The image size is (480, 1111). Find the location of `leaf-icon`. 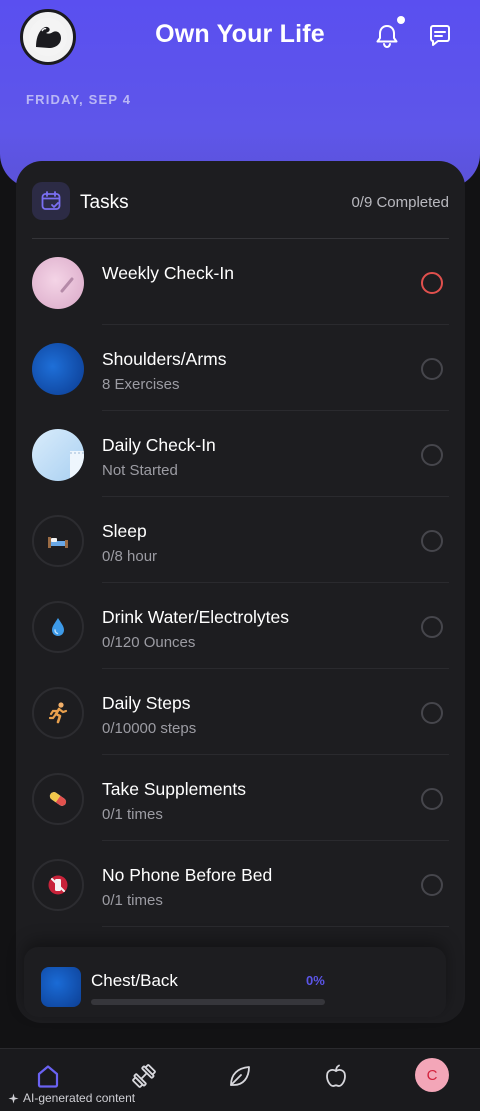

leaf-icon is located at coordinates (240, 1076).